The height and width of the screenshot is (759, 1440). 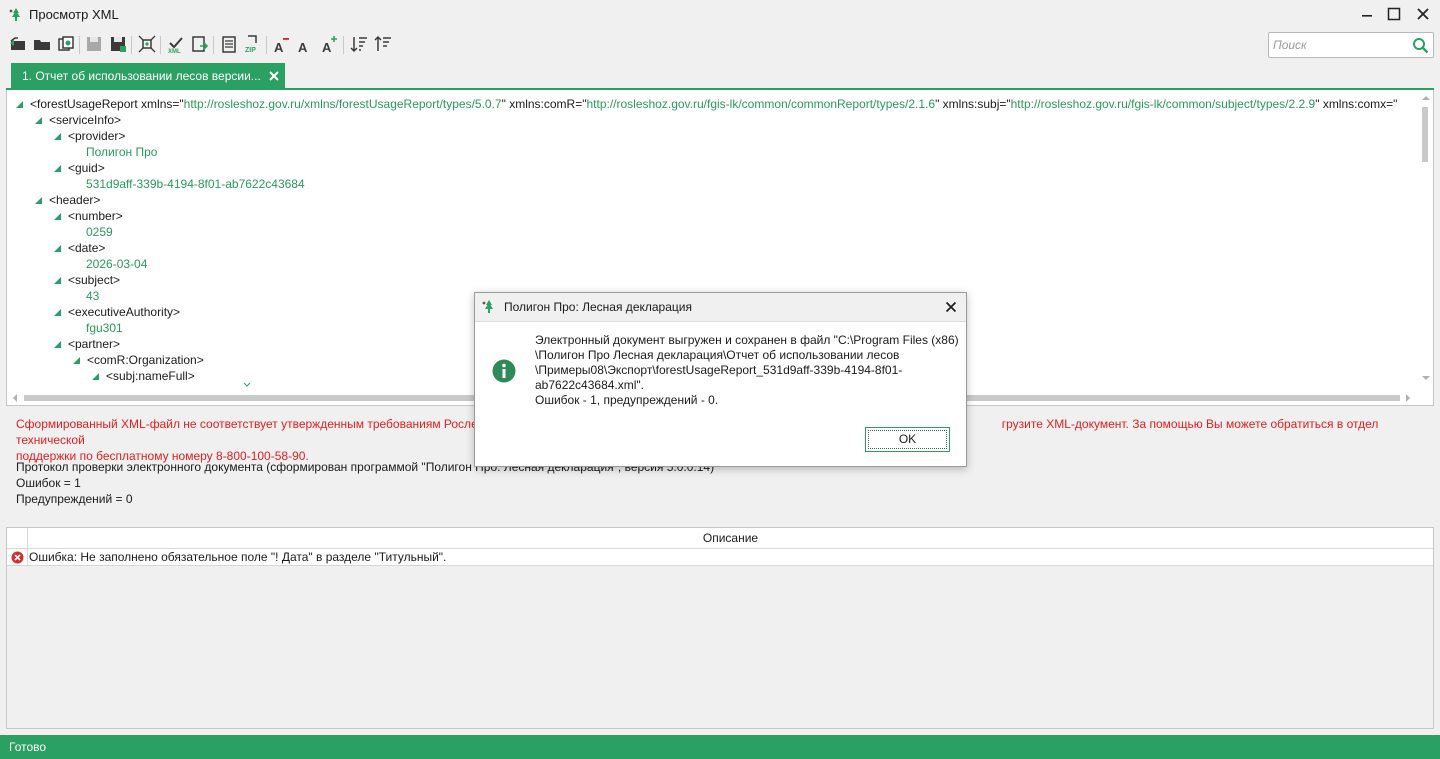 What do you see at coordinates (598, 307) in the screenshot?
I see `dialog-title: Полигон Про: Лесная декларация` at bounding box center [598, 307].